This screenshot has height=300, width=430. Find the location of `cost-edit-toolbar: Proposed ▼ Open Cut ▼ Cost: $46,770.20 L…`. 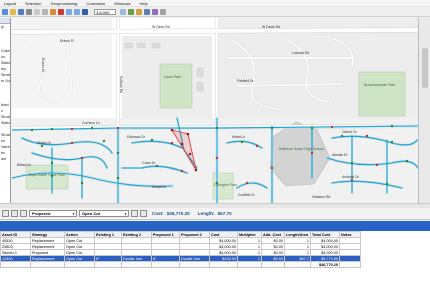

cost-edit-toolbar: Proposed ▼ Open Cut ▼ Cost: $46,770.20 L… is located at coordinates (215, 214).